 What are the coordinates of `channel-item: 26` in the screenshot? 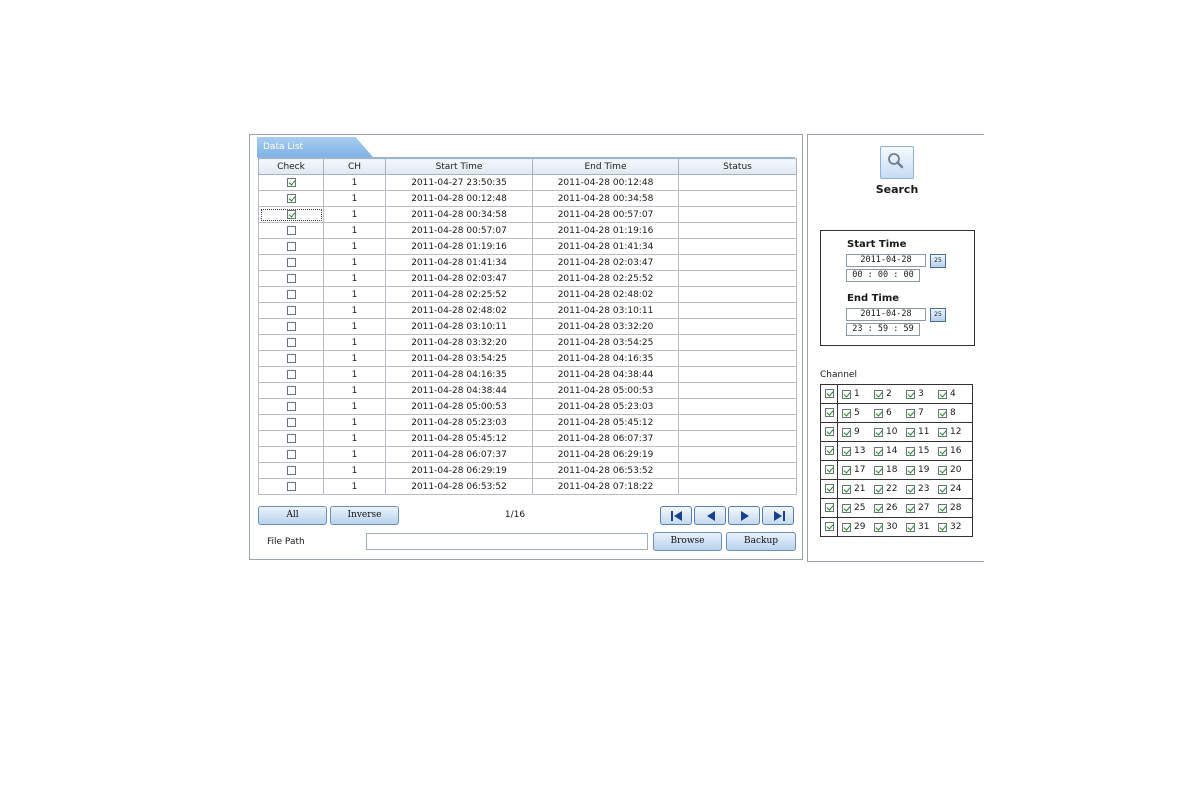 It's located at (890, 508).